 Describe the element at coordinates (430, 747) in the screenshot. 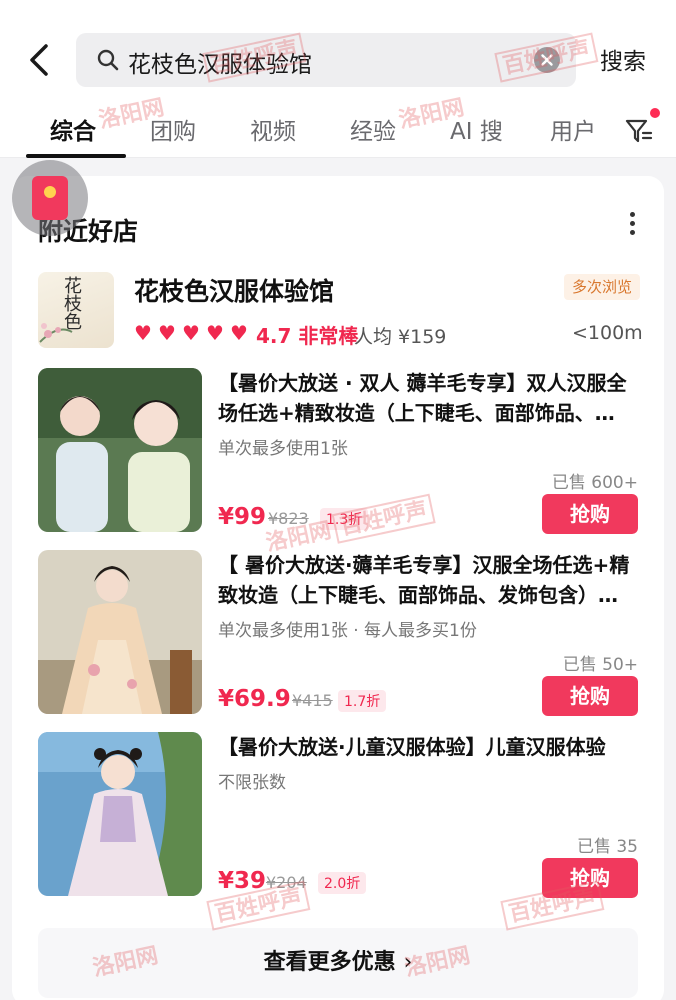

I see `deal-title: 【暑价大放送·儿童汉服体验】儿童汉服体验` at that location.